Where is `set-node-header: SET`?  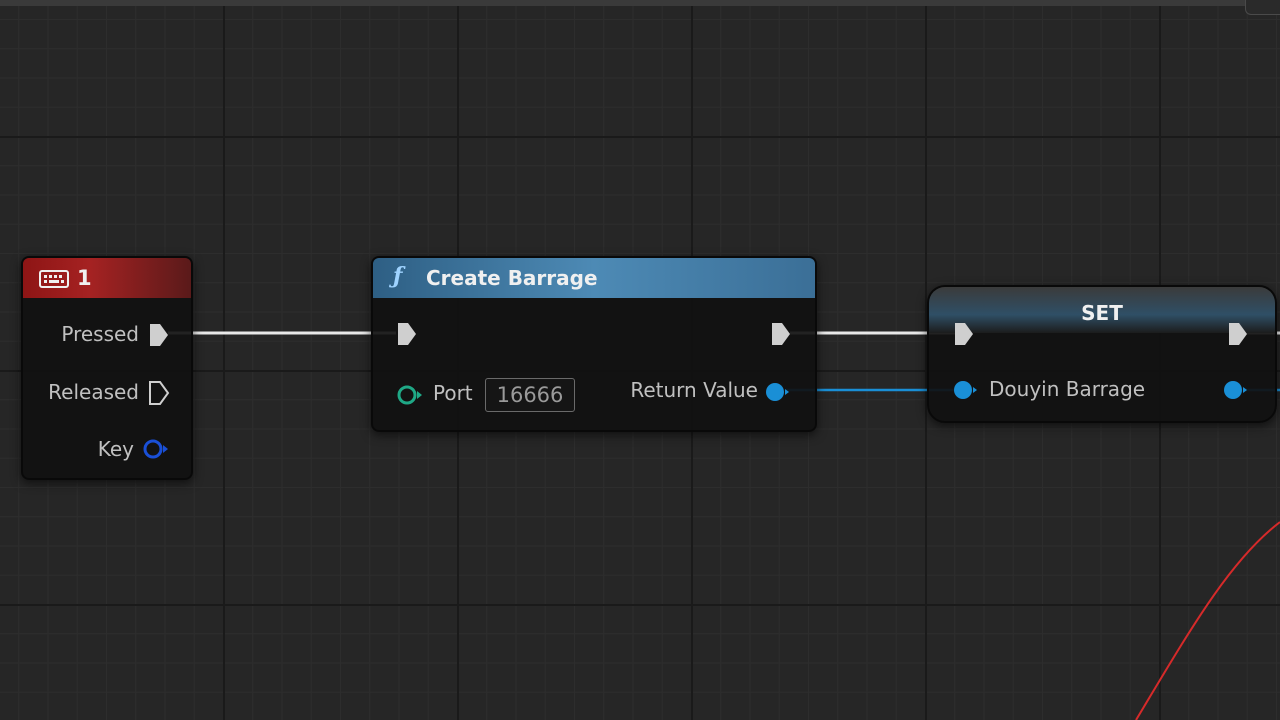 set-node-header: SET is located at coordinates (1102, 310).